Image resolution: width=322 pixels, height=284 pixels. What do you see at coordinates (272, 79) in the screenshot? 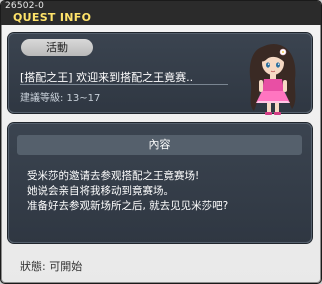
I see `npc-portrait-icon` at bounding box center [272, 79].